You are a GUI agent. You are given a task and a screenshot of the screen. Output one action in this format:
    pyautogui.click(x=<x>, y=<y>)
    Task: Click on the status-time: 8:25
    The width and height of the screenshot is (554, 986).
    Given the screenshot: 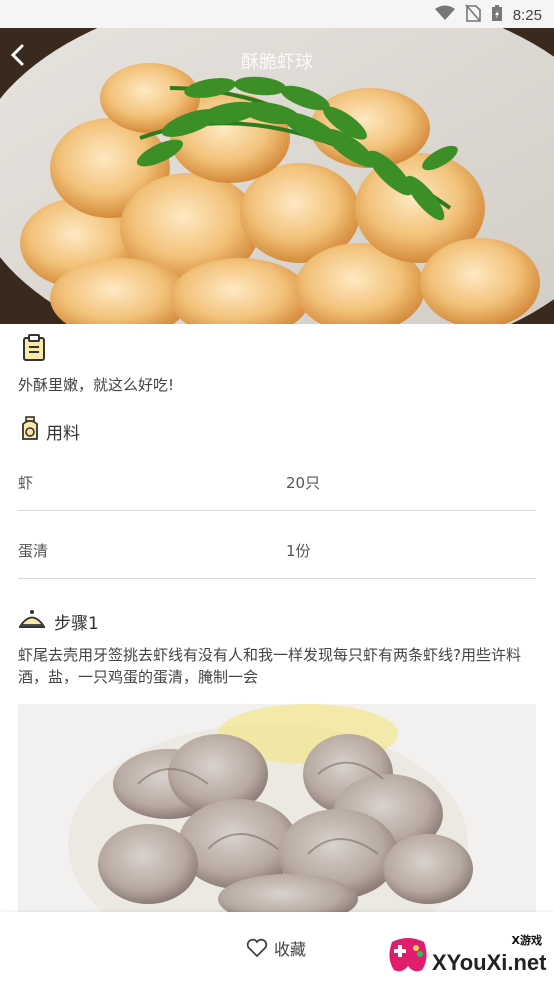 What is the action you would take?
    pyautogui.click(x=527, y=15)
    